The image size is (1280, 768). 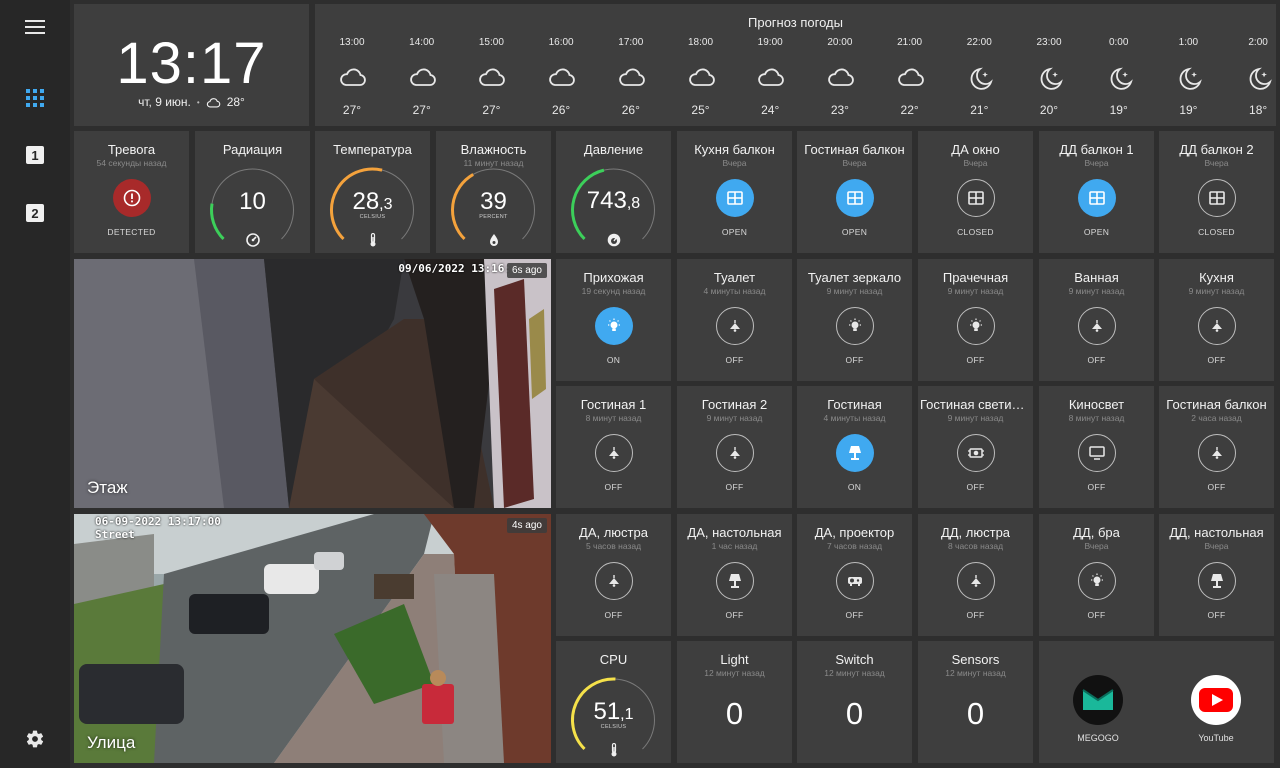 I want to click on camera-floor-label: Этаж, so click(x=107, y=487).